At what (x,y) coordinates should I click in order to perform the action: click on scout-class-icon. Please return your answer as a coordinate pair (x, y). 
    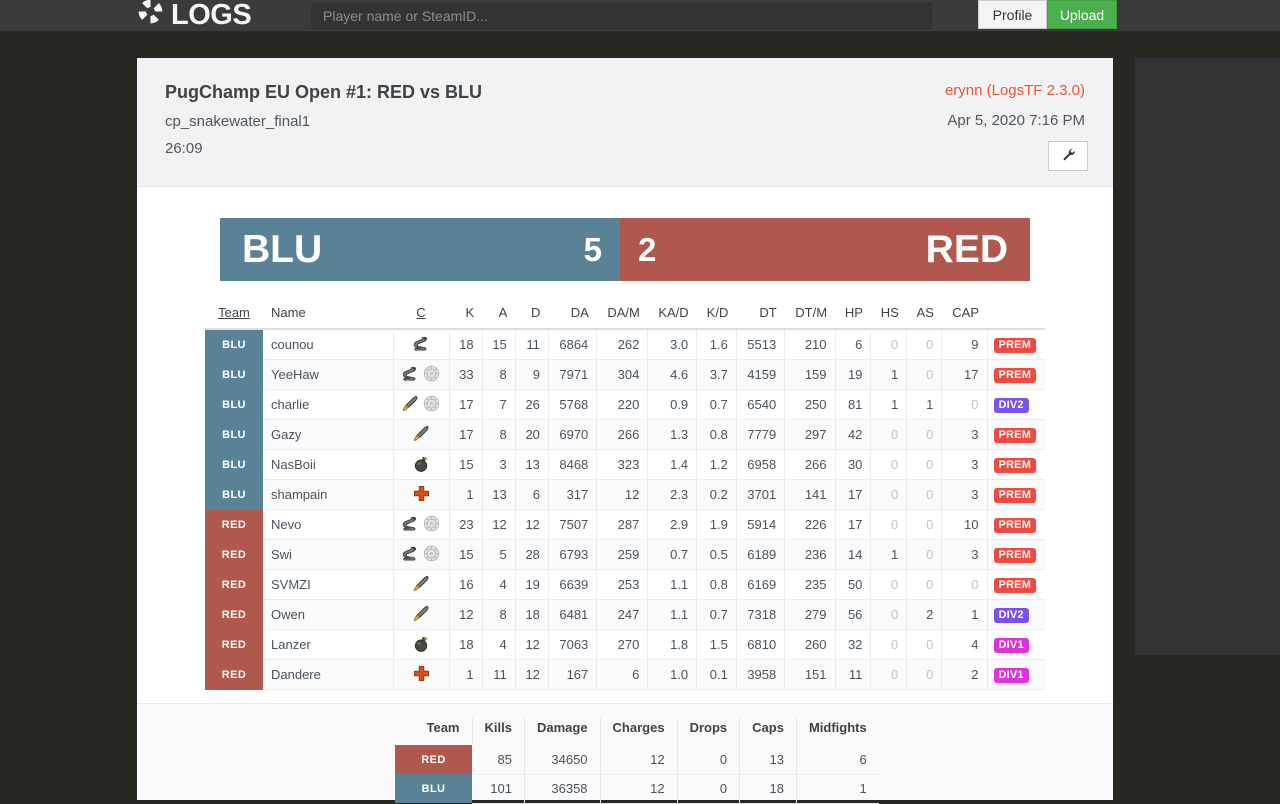
    Looking at the image, I should click on (410, 525).